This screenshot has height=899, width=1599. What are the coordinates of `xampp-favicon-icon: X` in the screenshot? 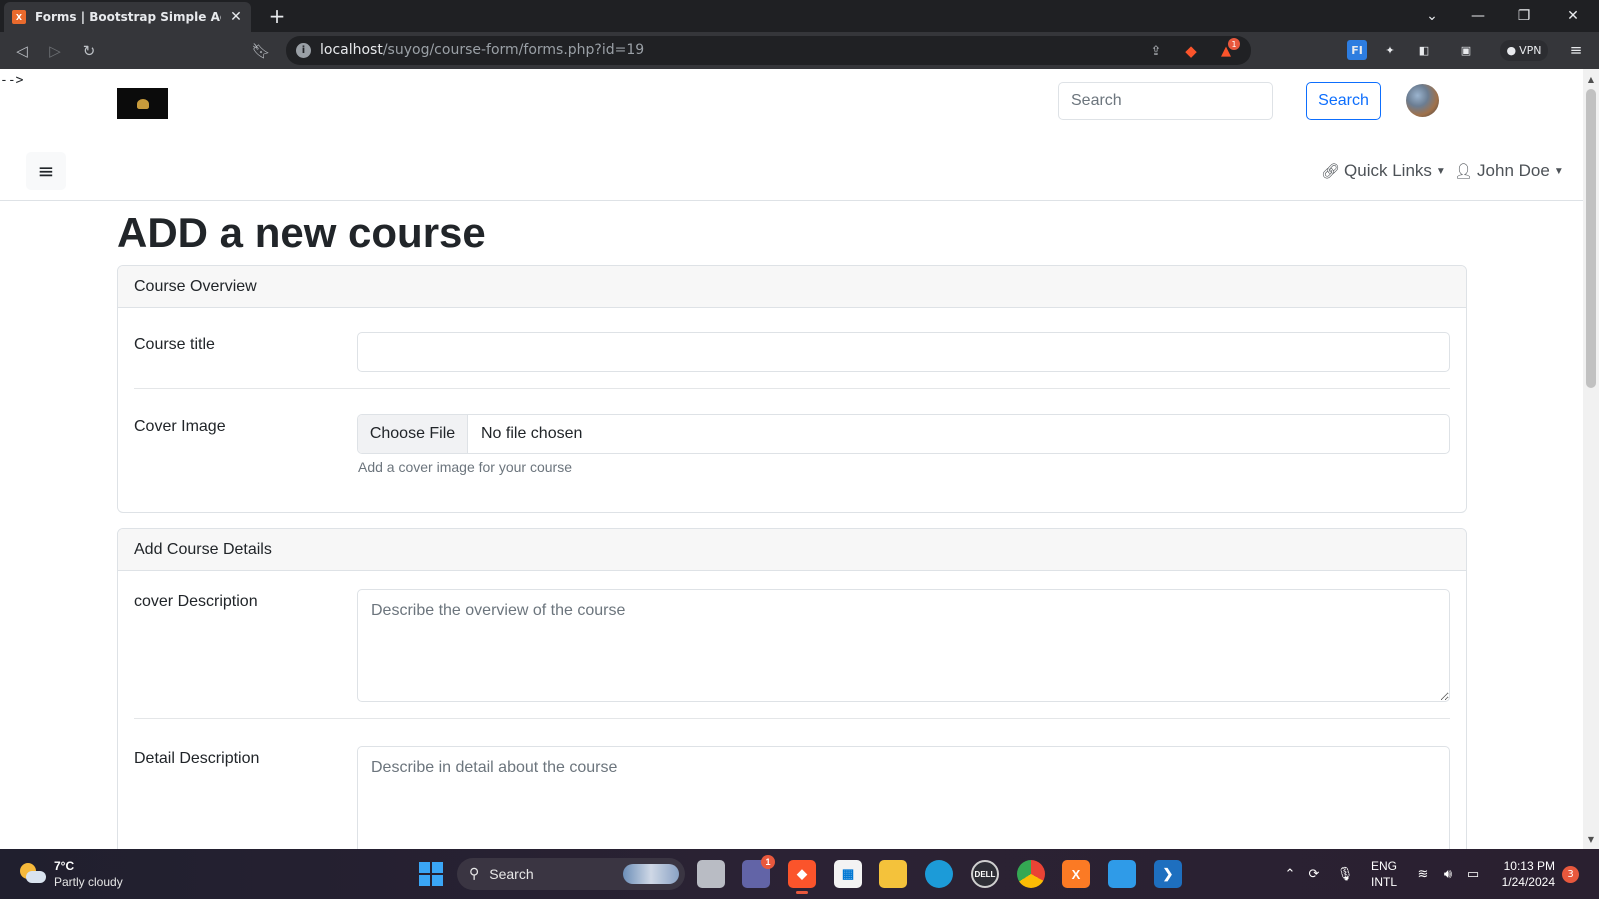 It's located at (19, 17).